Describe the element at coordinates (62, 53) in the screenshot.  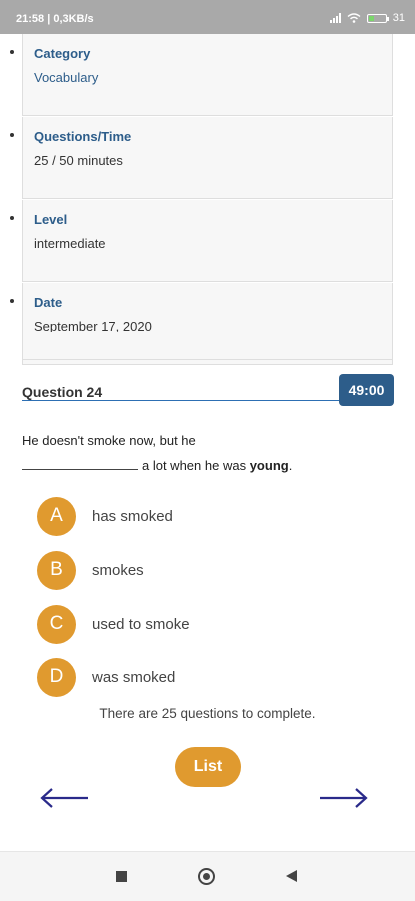
I see `info-label: Category` at that location.